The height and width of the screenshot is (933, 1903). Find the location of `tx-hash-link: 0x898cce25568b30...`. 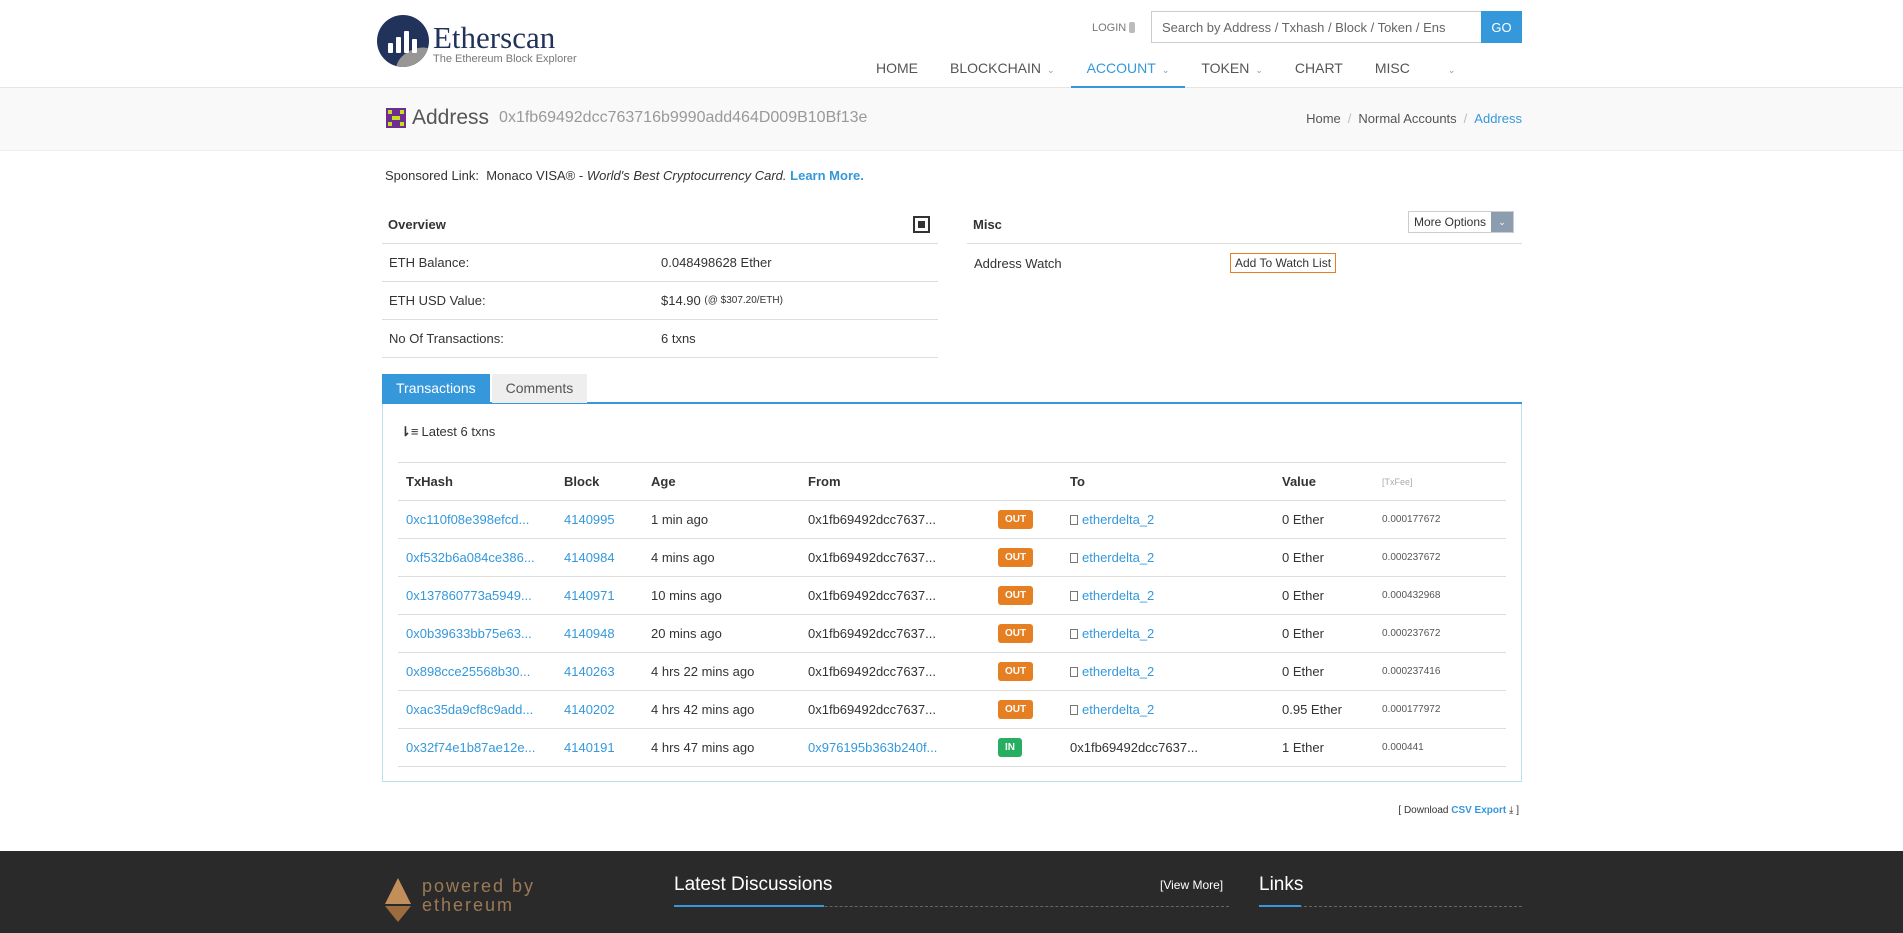

tx-hash-link: 0x898cce25568b30... is located at coordinates (468, 671).